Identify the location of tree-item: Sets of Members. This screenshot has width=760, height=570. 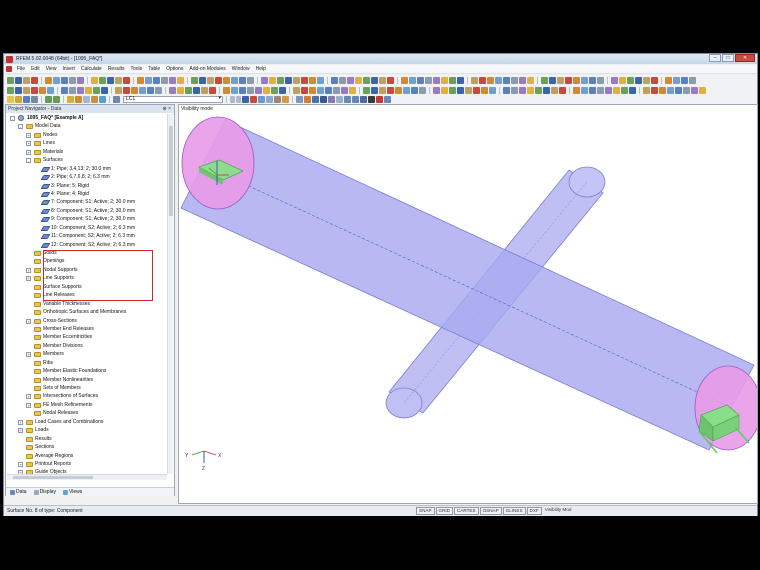
(87, 388).